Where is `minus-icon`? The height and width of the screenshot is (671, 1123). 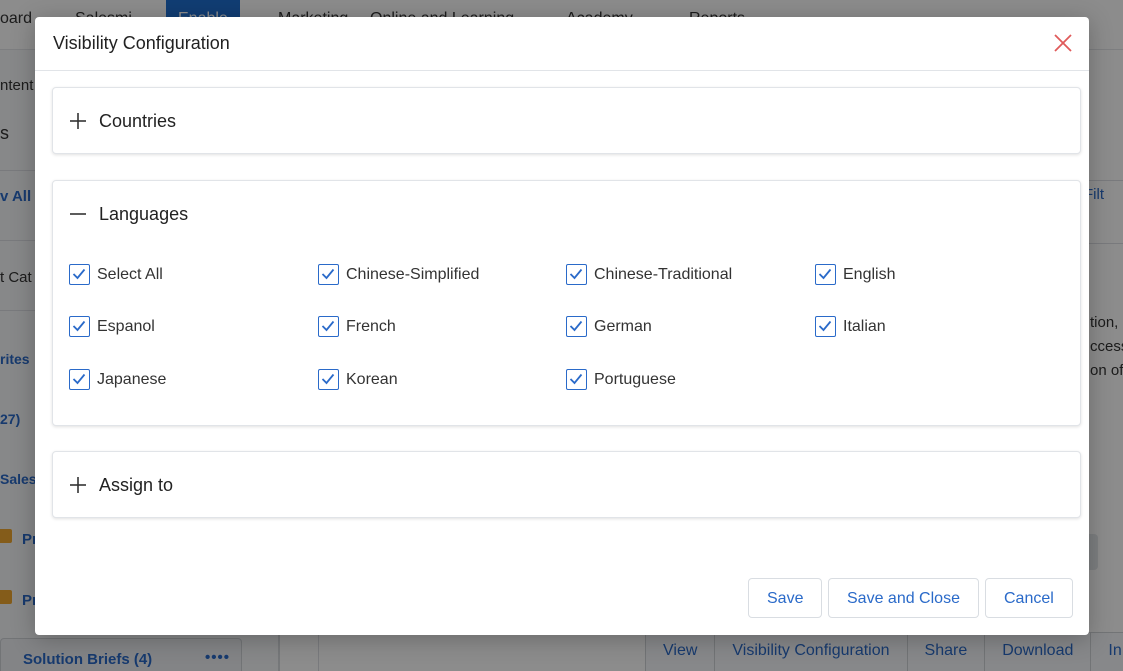
minus-icon is located at coordinates (78, 214).